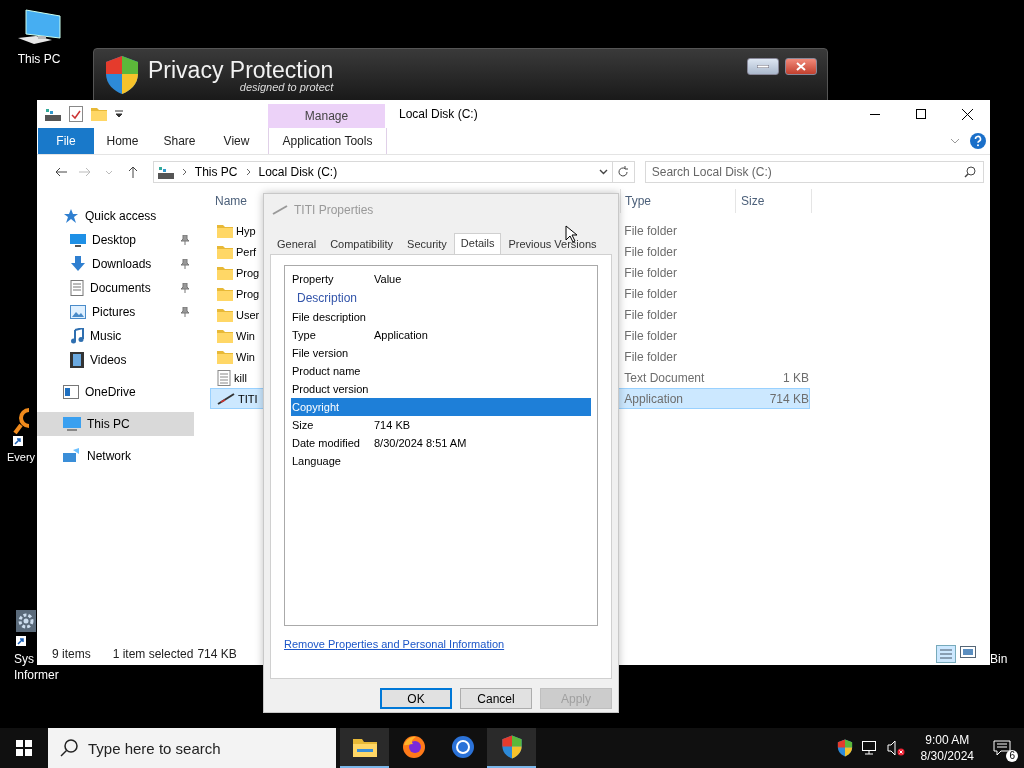 The width and height of the screenshot is (1024, 768). What do you see at coordinates (1012, 756) in the screenshot?
I see `notification-count: 6` at bounding box center [1012, 756].